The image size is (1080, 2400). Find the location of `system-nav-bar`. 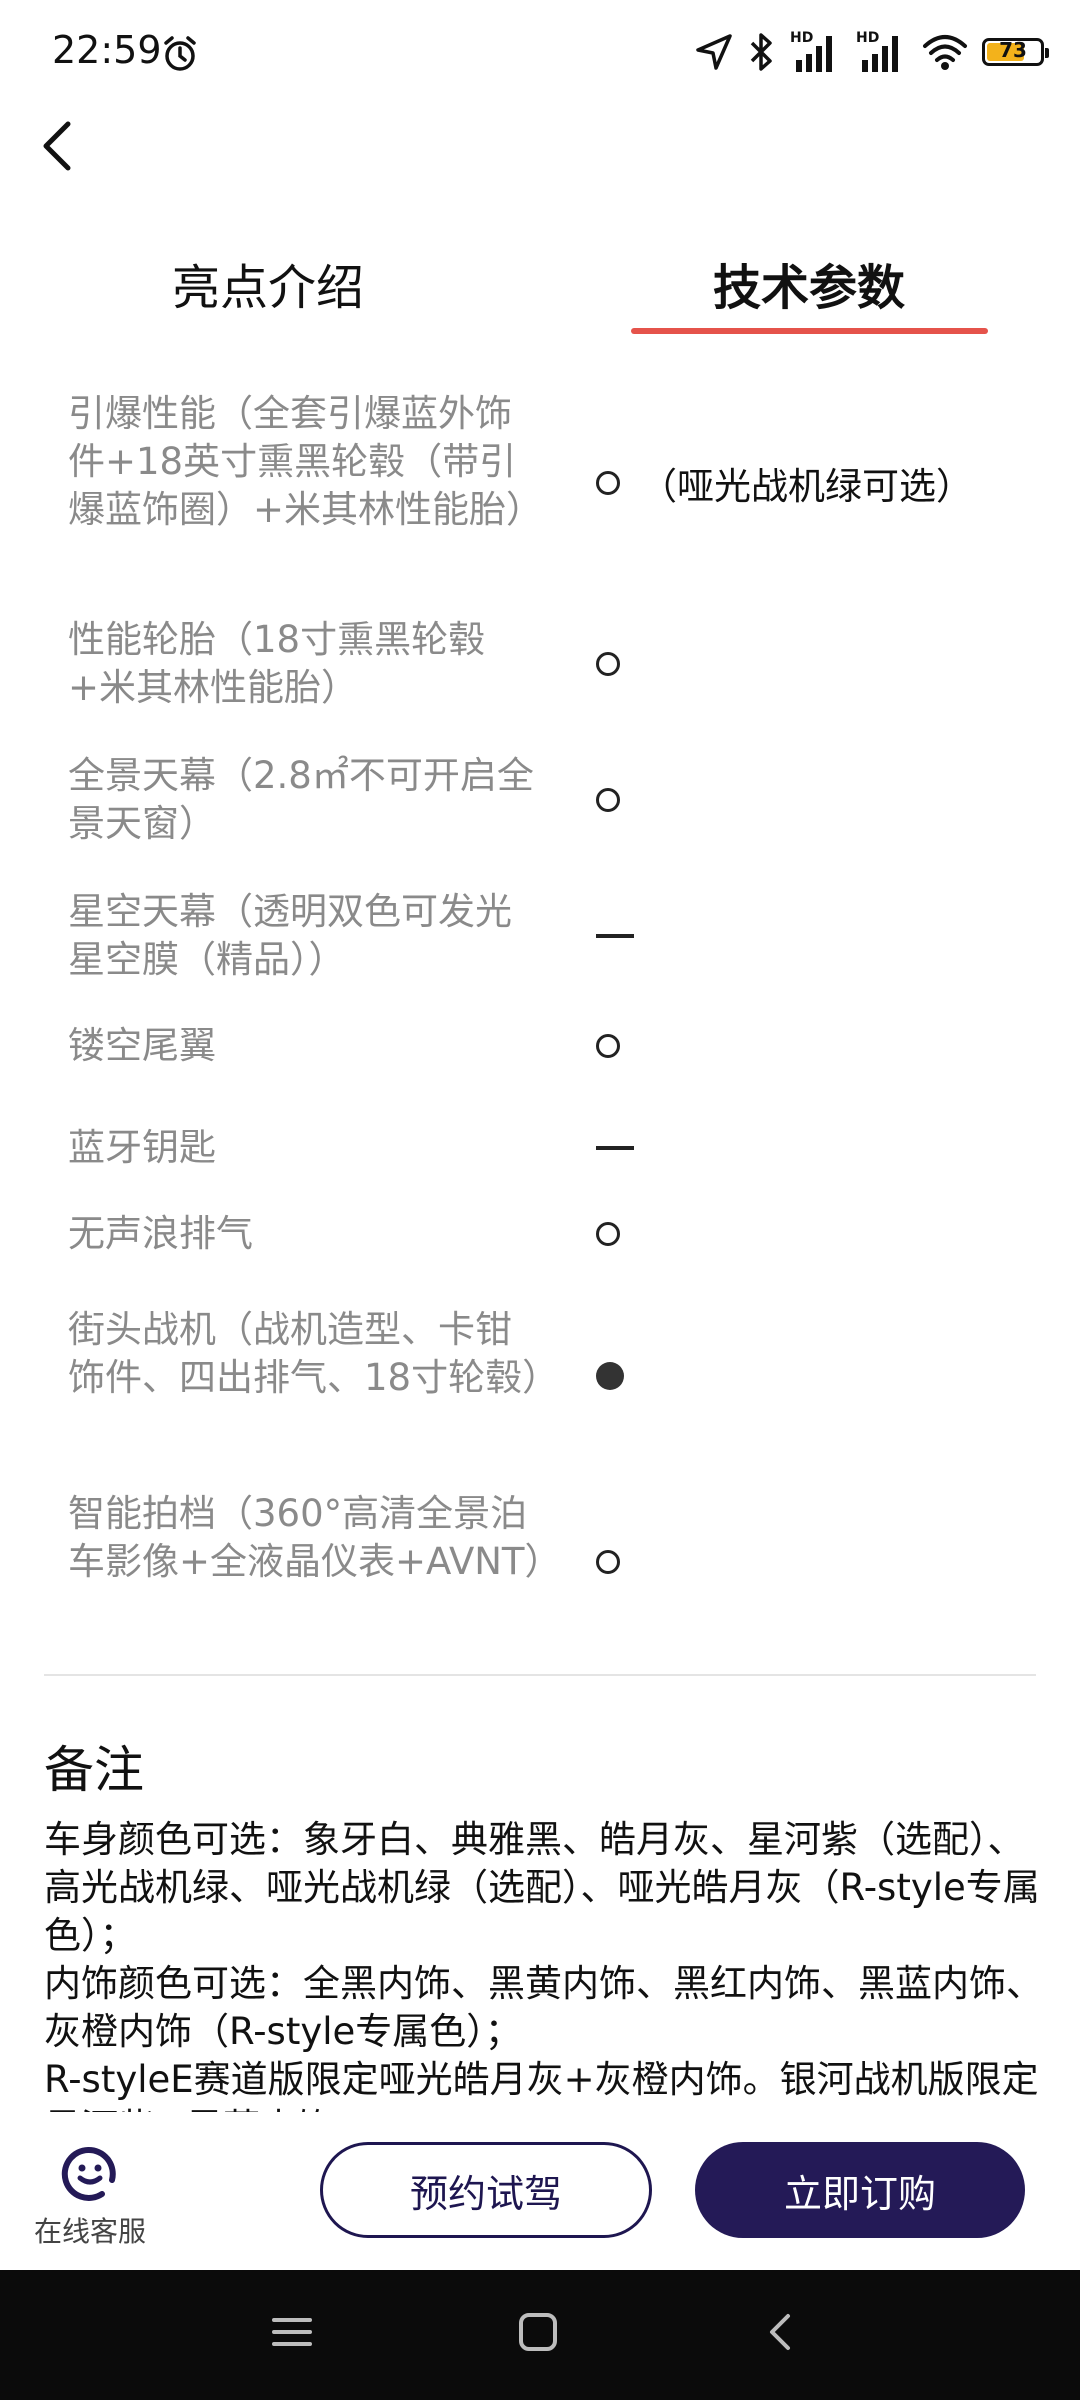

system-nav-bar is located at coordinates (540, 2335).